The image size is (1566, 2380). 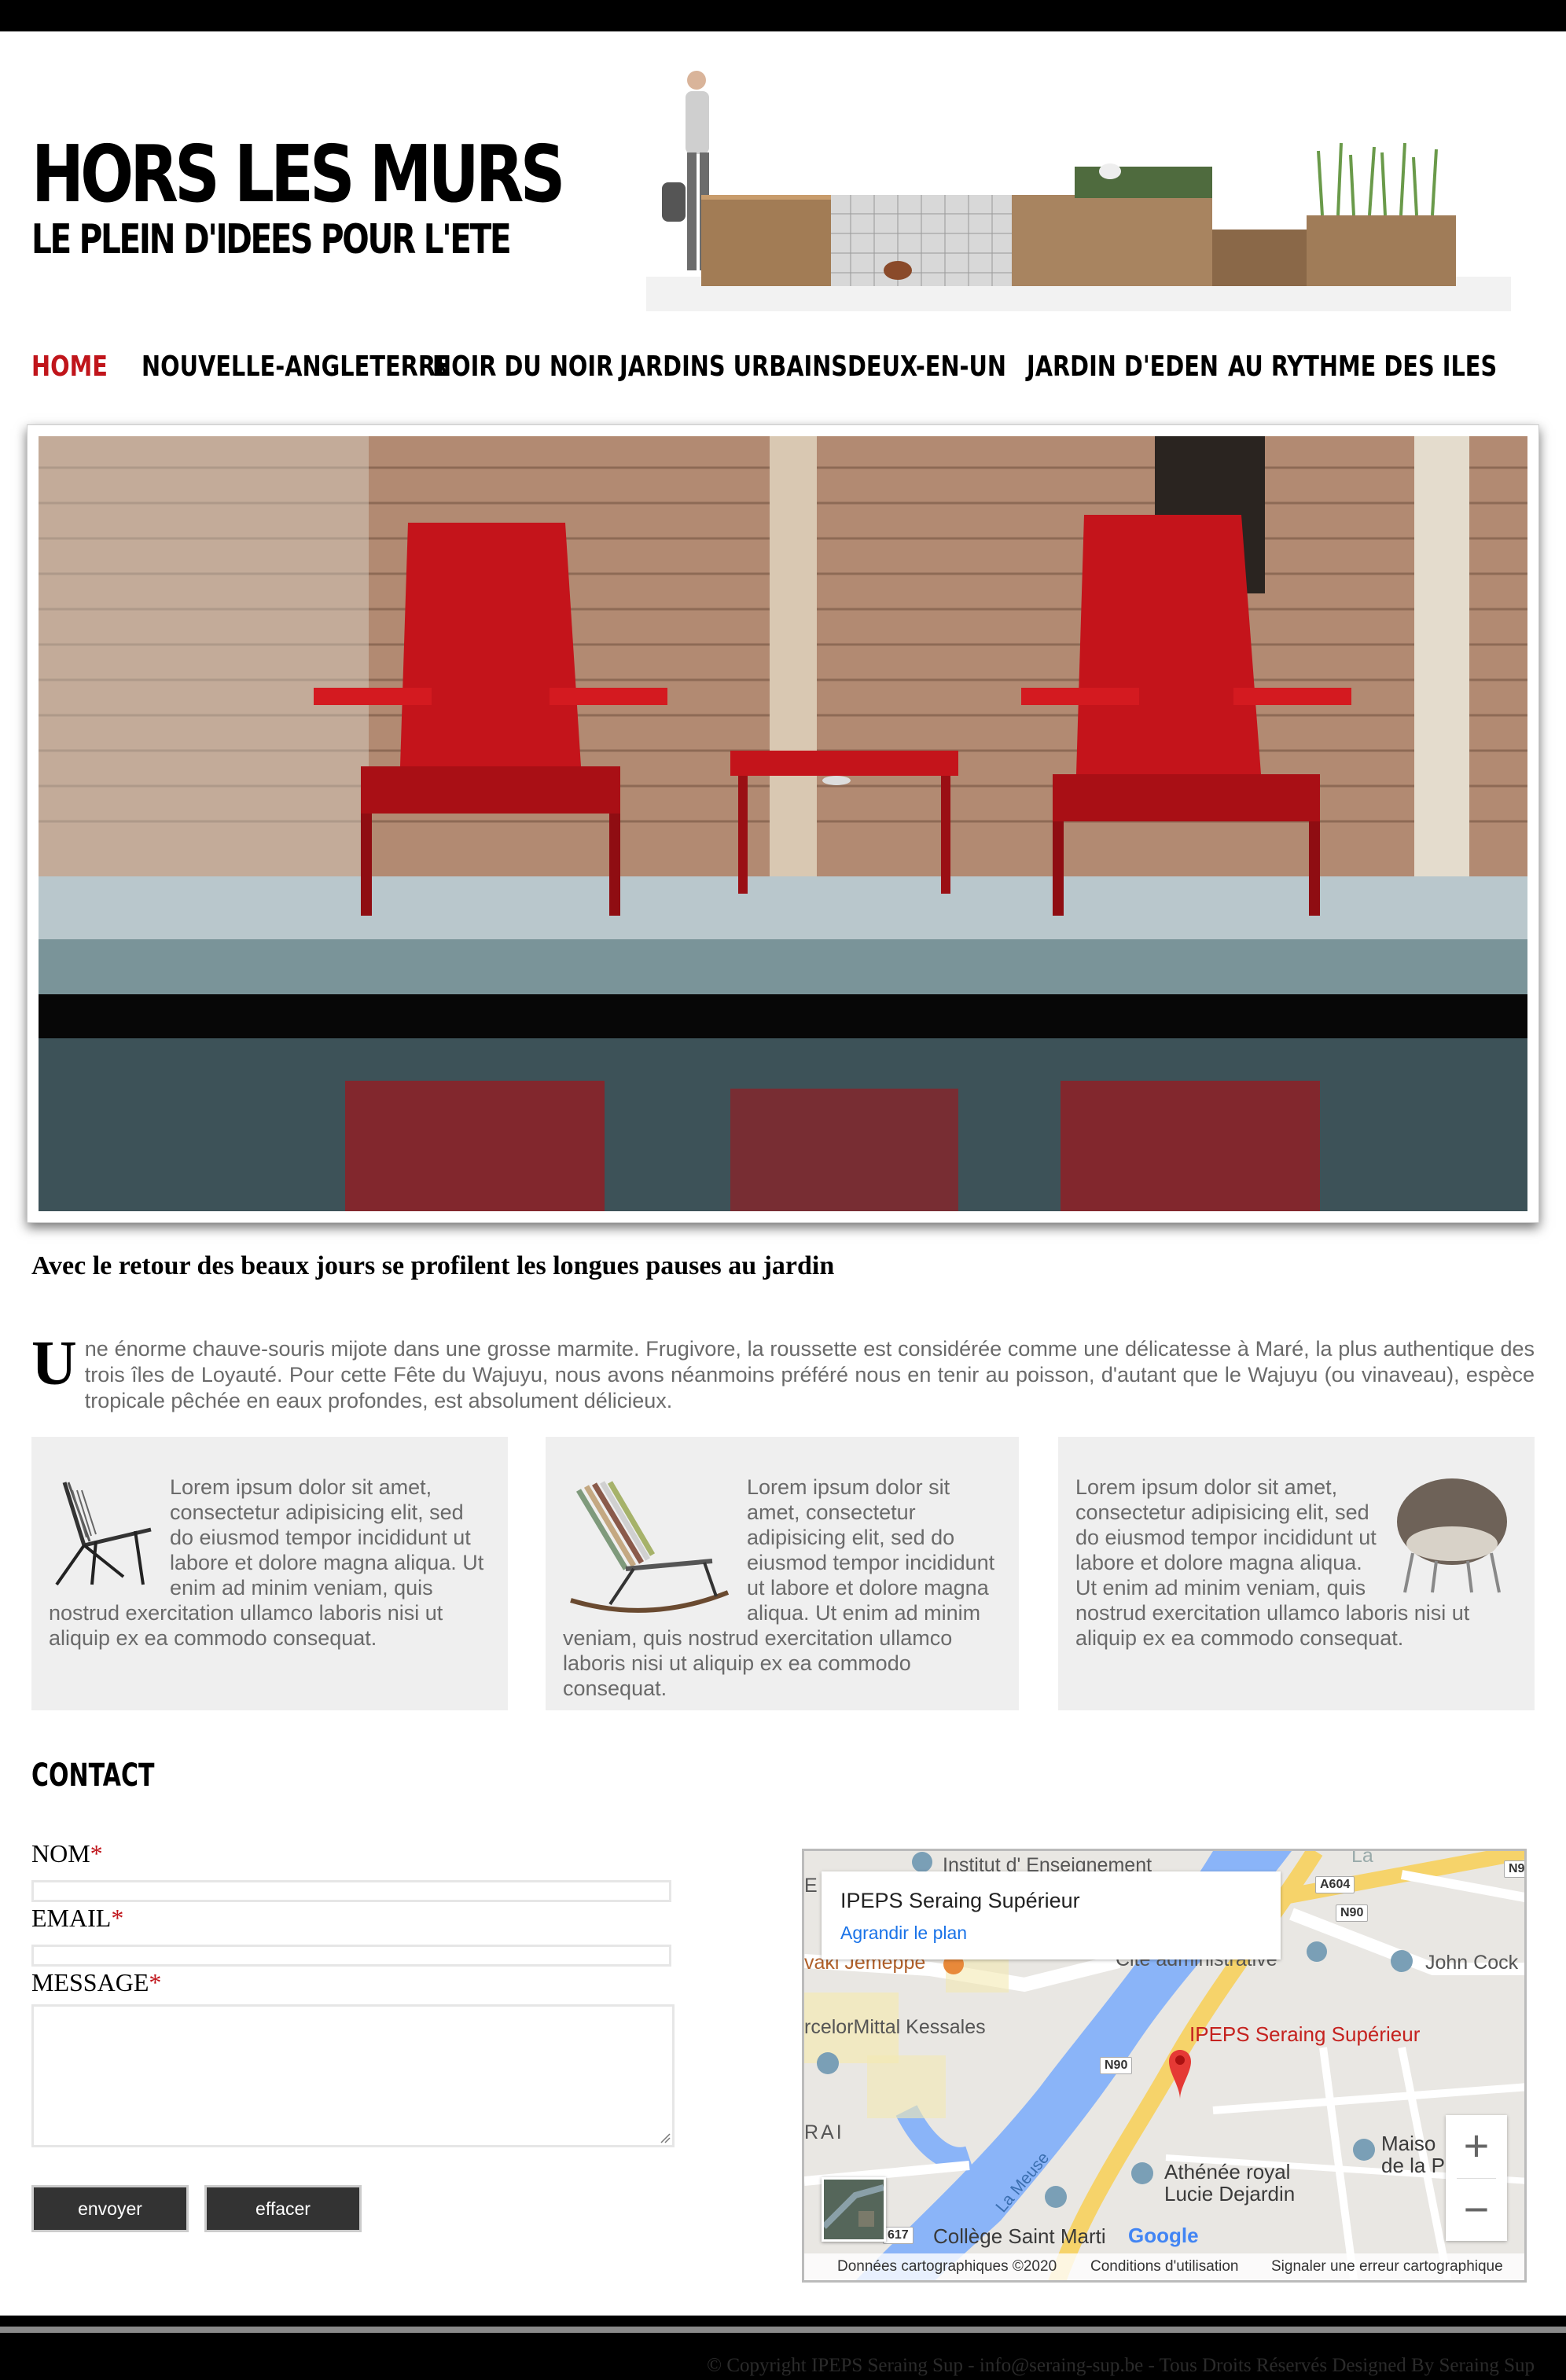 What do you see at coordinates (1452, 1535) in the screenshot?
I see `egg-chair-icon` at bounding box center [1452, 1535].